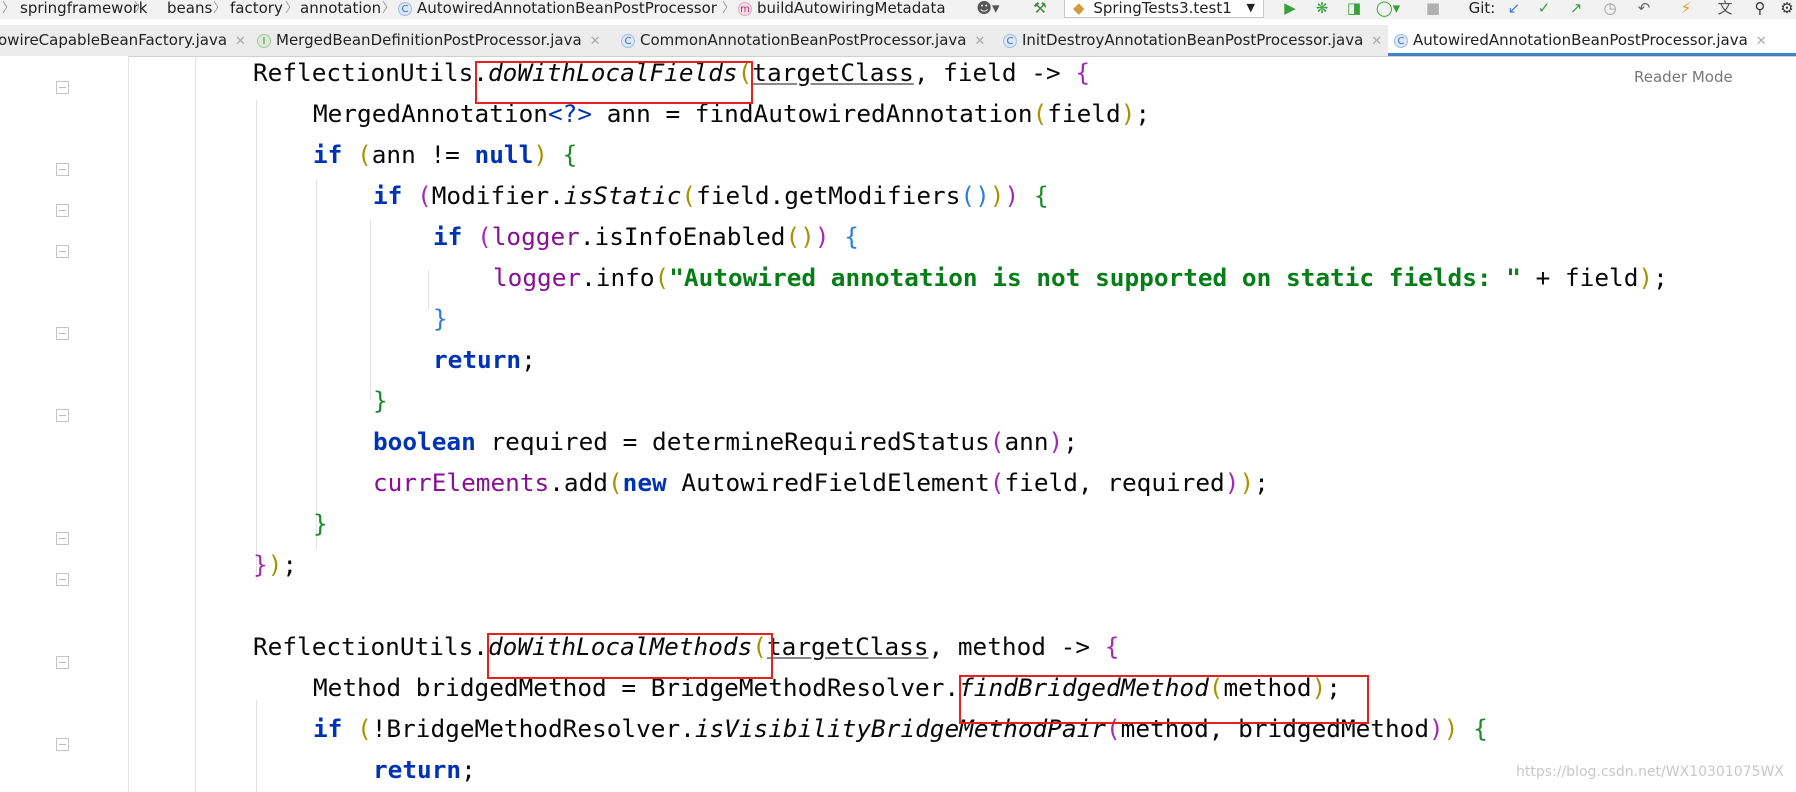 This screenshot has width=1796, height=792. What do you see at coordinates (1250, 7) in the screenshot?
I see `chevron-down-icon: ▼` at bounding box center [1250, 7].